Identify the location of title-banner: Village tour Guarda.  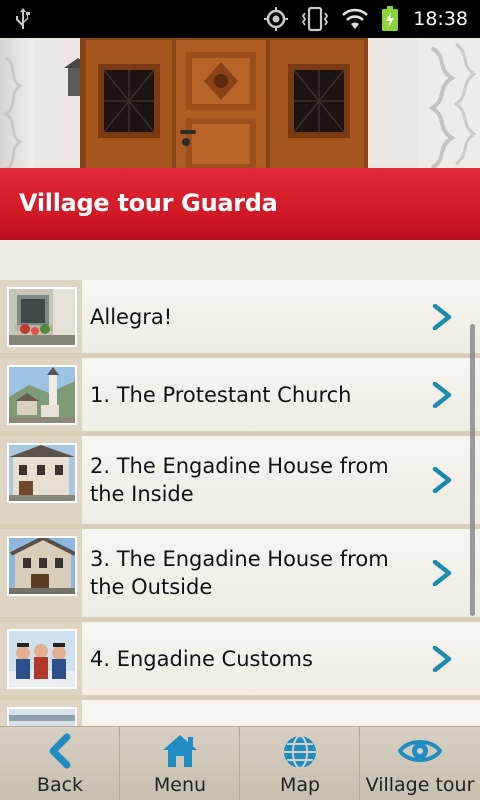
(240, 204).